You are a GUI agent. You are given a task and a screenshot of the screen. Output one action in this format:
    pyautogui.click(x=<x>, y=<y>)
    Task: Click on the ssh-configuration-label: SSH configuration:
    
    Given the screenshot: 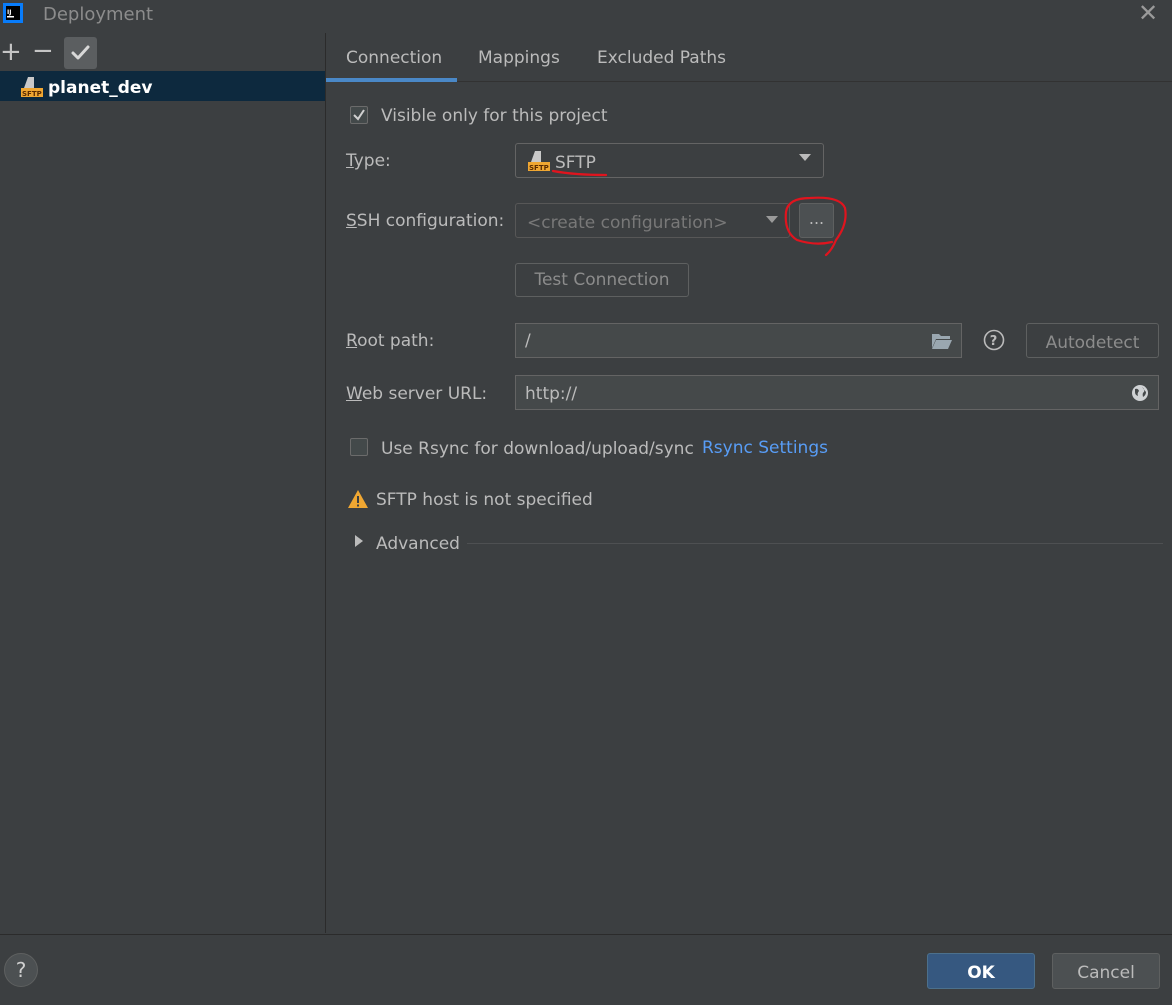 What is the action you would take?
    pyautogui.click(x=425, y=221)
    